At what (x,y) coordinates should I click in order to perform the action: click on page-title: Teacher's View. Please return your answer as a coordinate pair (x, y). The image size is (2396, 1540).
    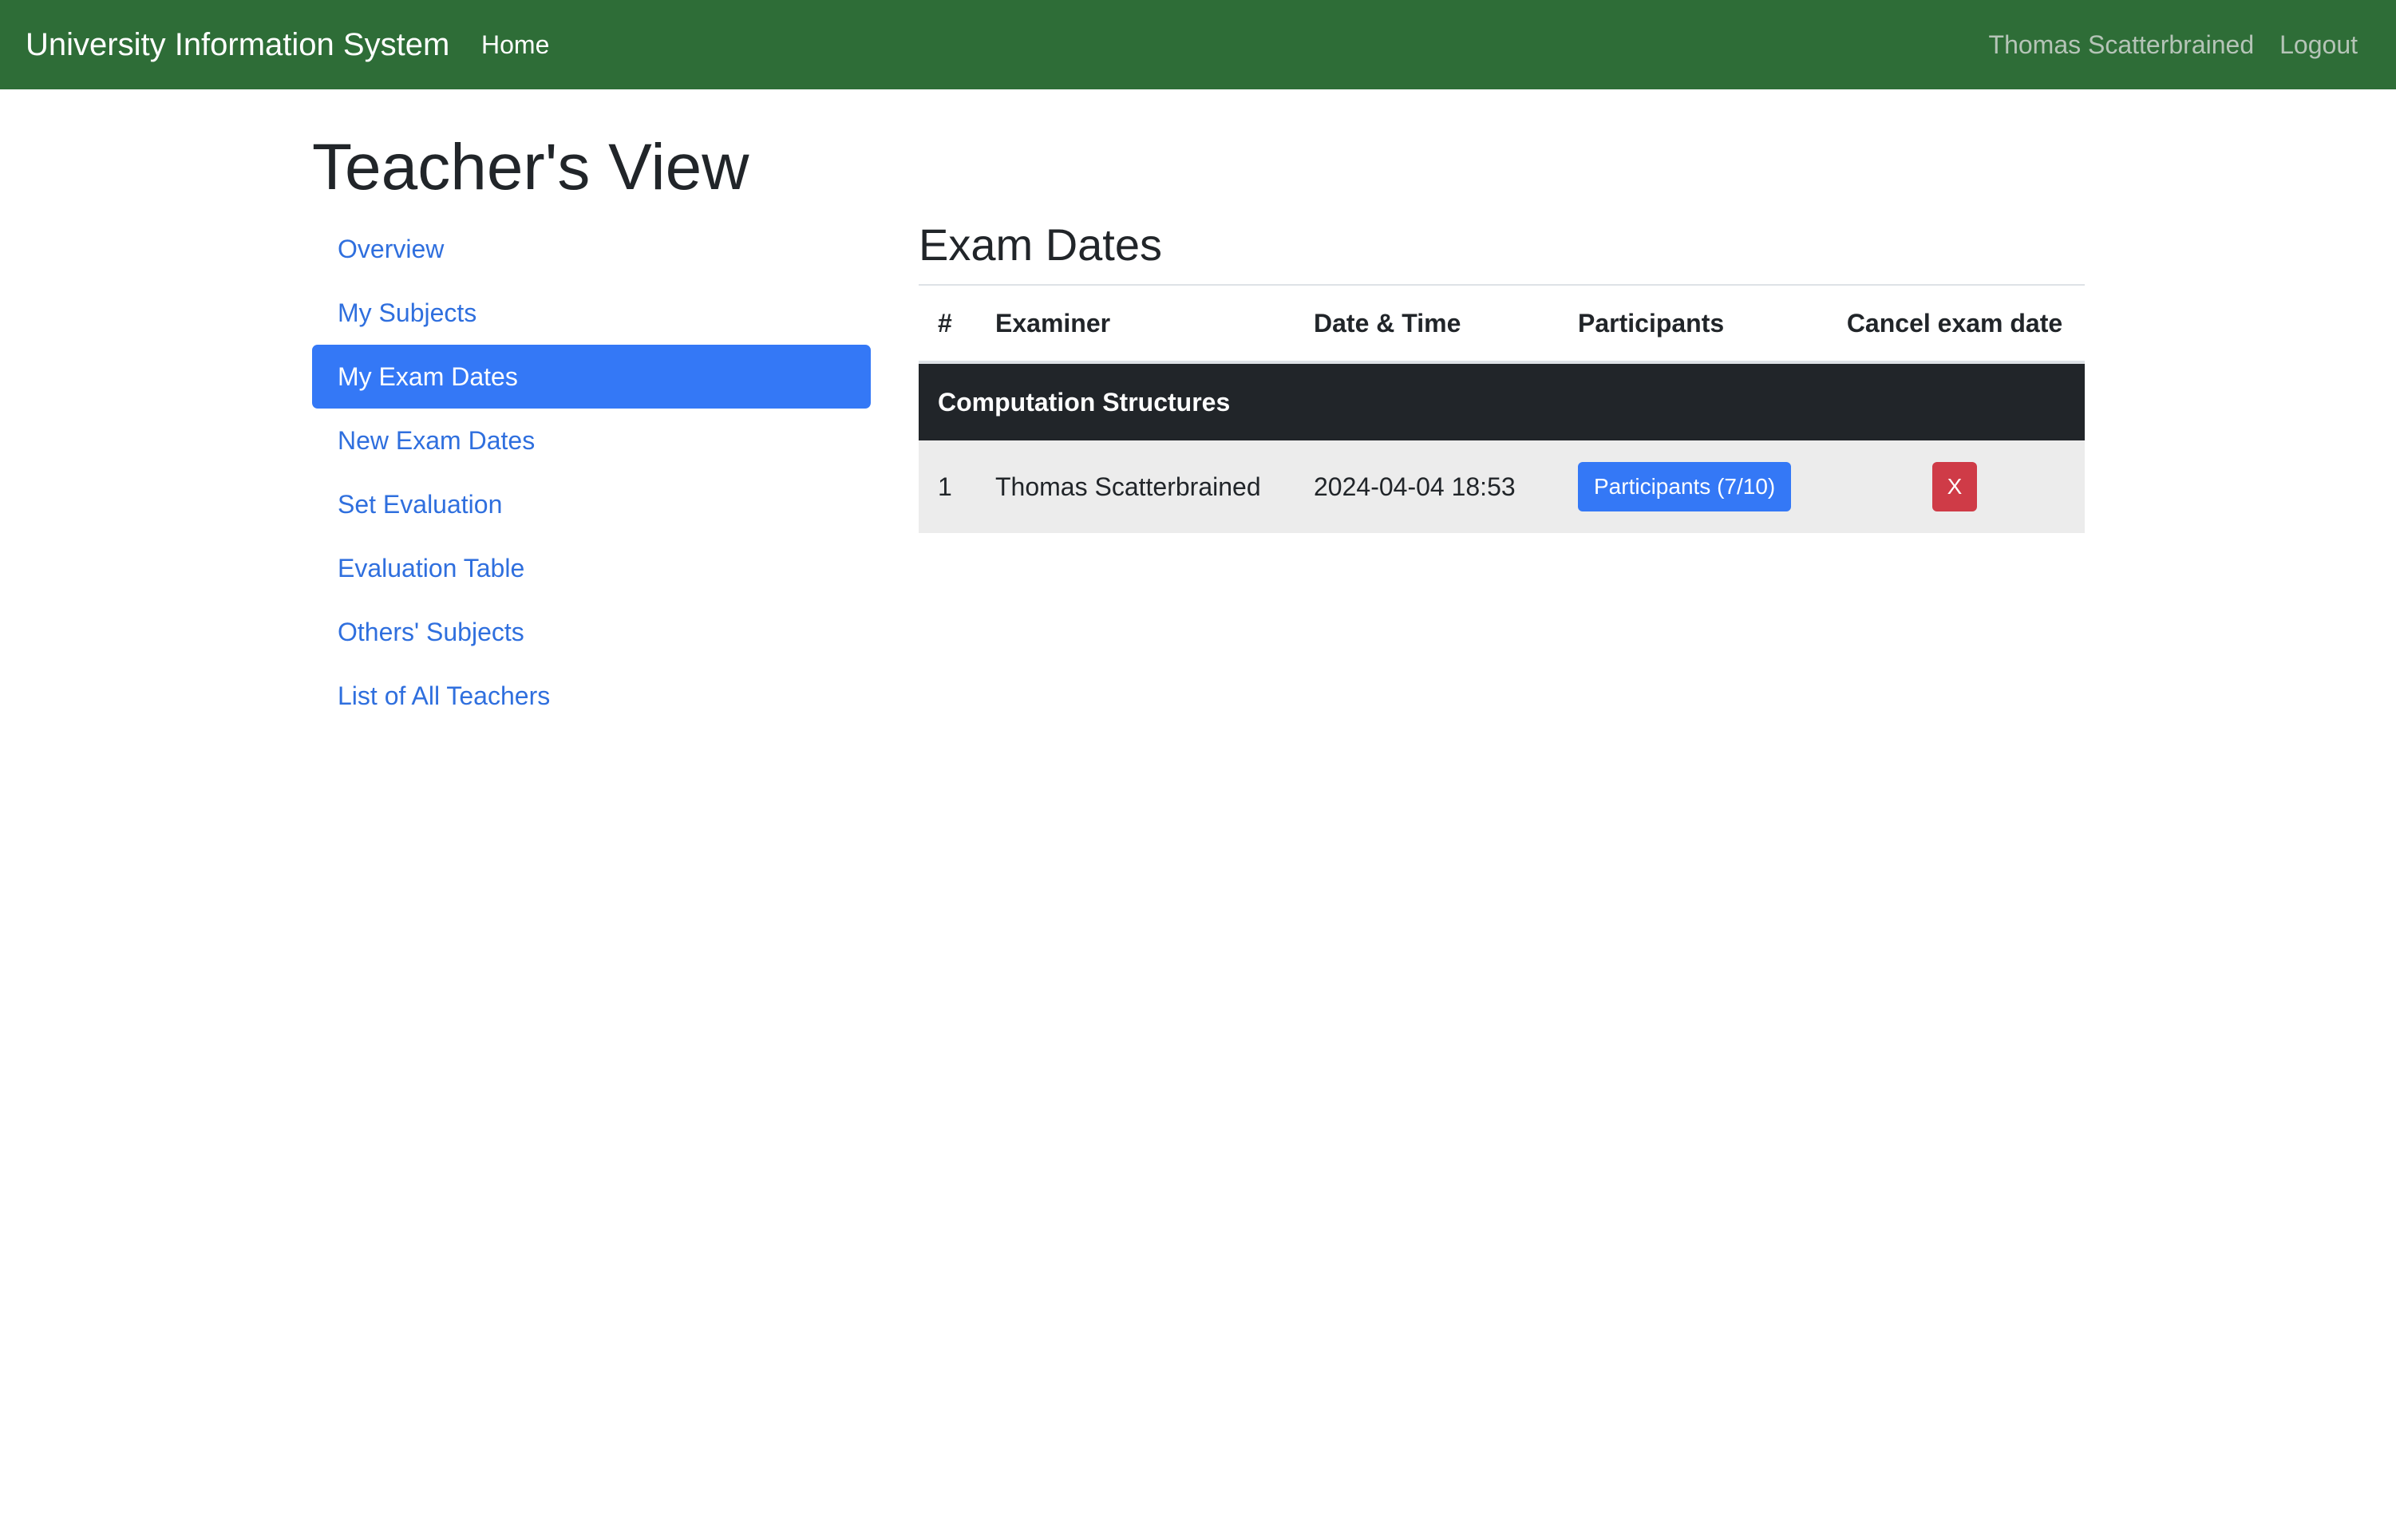
    Looking at the image, I should click on (530, 167).